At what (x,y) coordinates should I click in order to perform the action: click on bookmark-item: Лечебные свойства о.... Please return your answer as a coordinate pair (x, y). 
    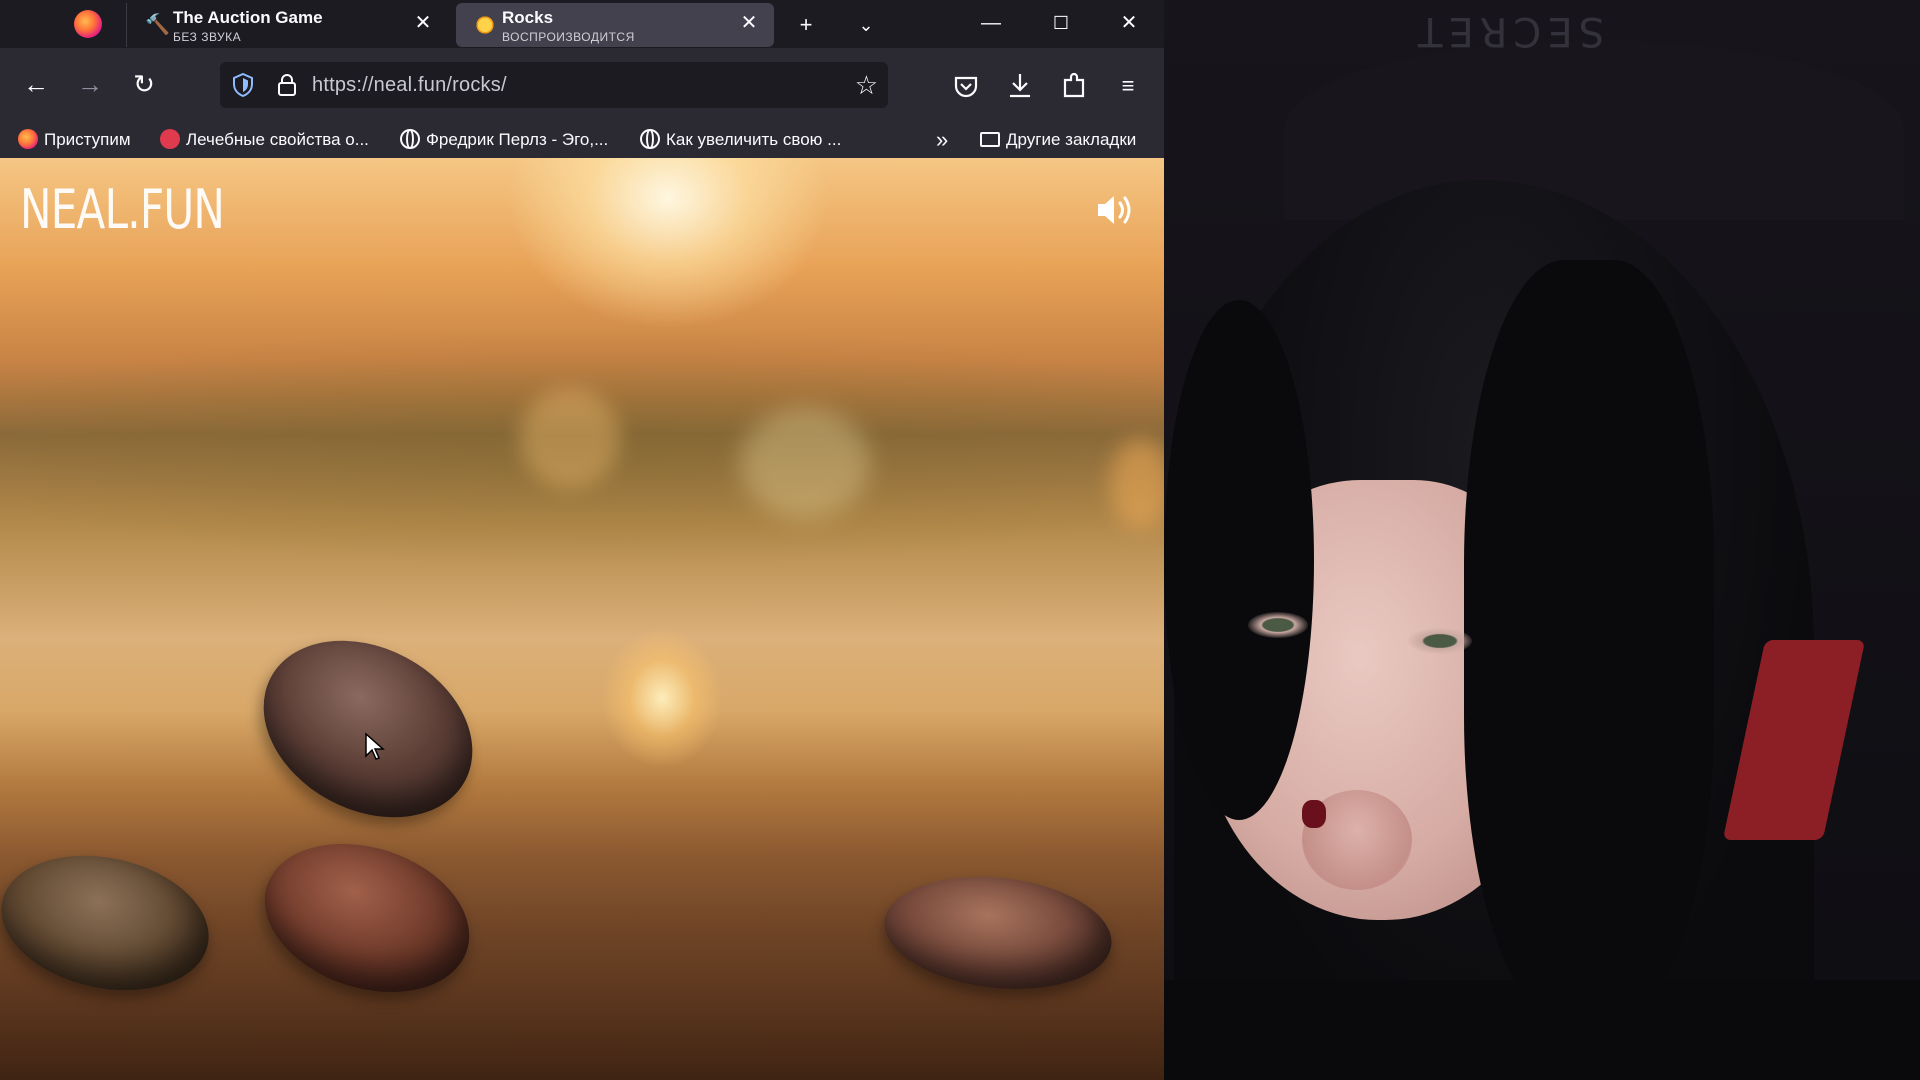
    Looking at the image, I should click on (264, 140).